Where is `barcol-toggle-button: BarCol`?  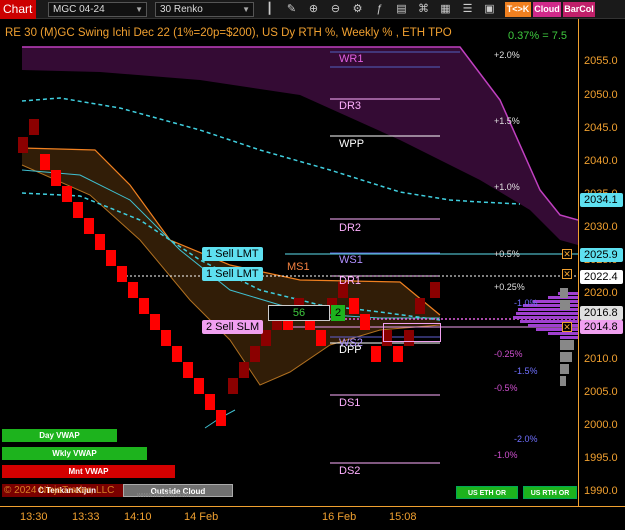 barcol-toggle-button: BarCol is located at coordinates (579, 9).